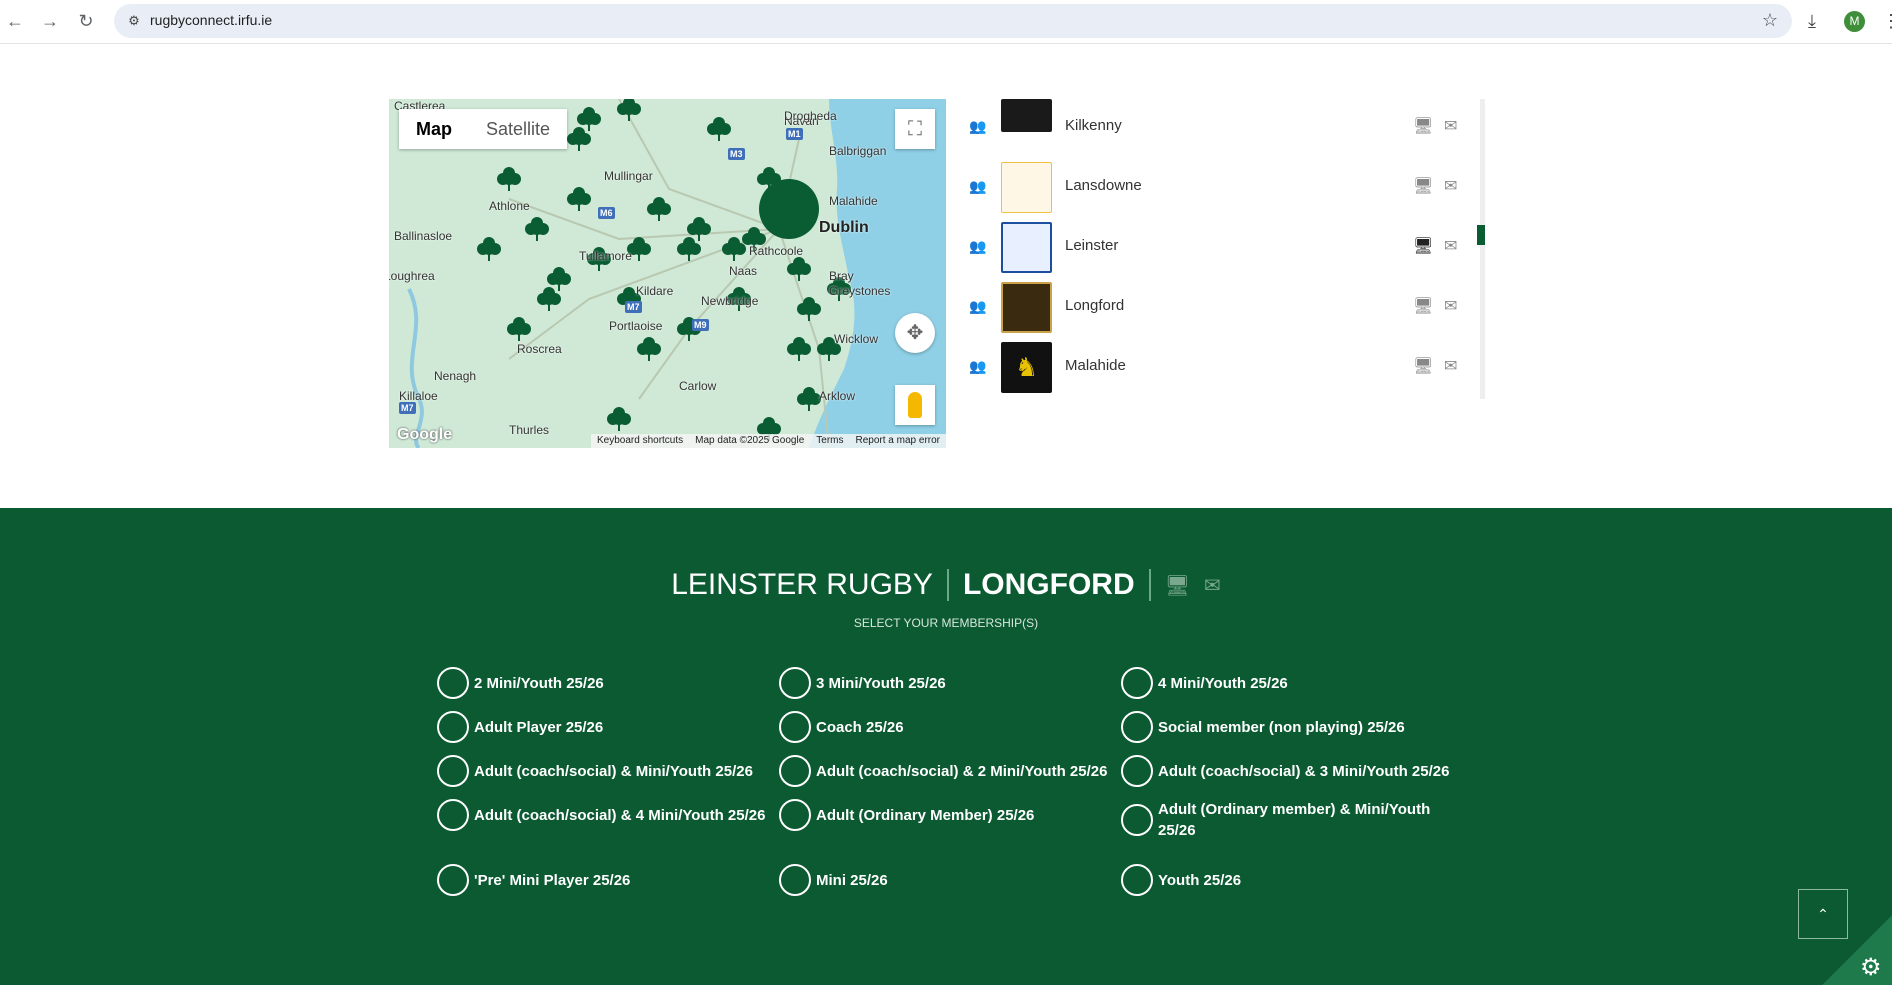 The width and height of the screenshot is (1892, 985). Describe the element at coordinates (640, 441) in the screenshot. I see `map-keyboard-shortcuts-link: Keyboard shortcuts` at that location.